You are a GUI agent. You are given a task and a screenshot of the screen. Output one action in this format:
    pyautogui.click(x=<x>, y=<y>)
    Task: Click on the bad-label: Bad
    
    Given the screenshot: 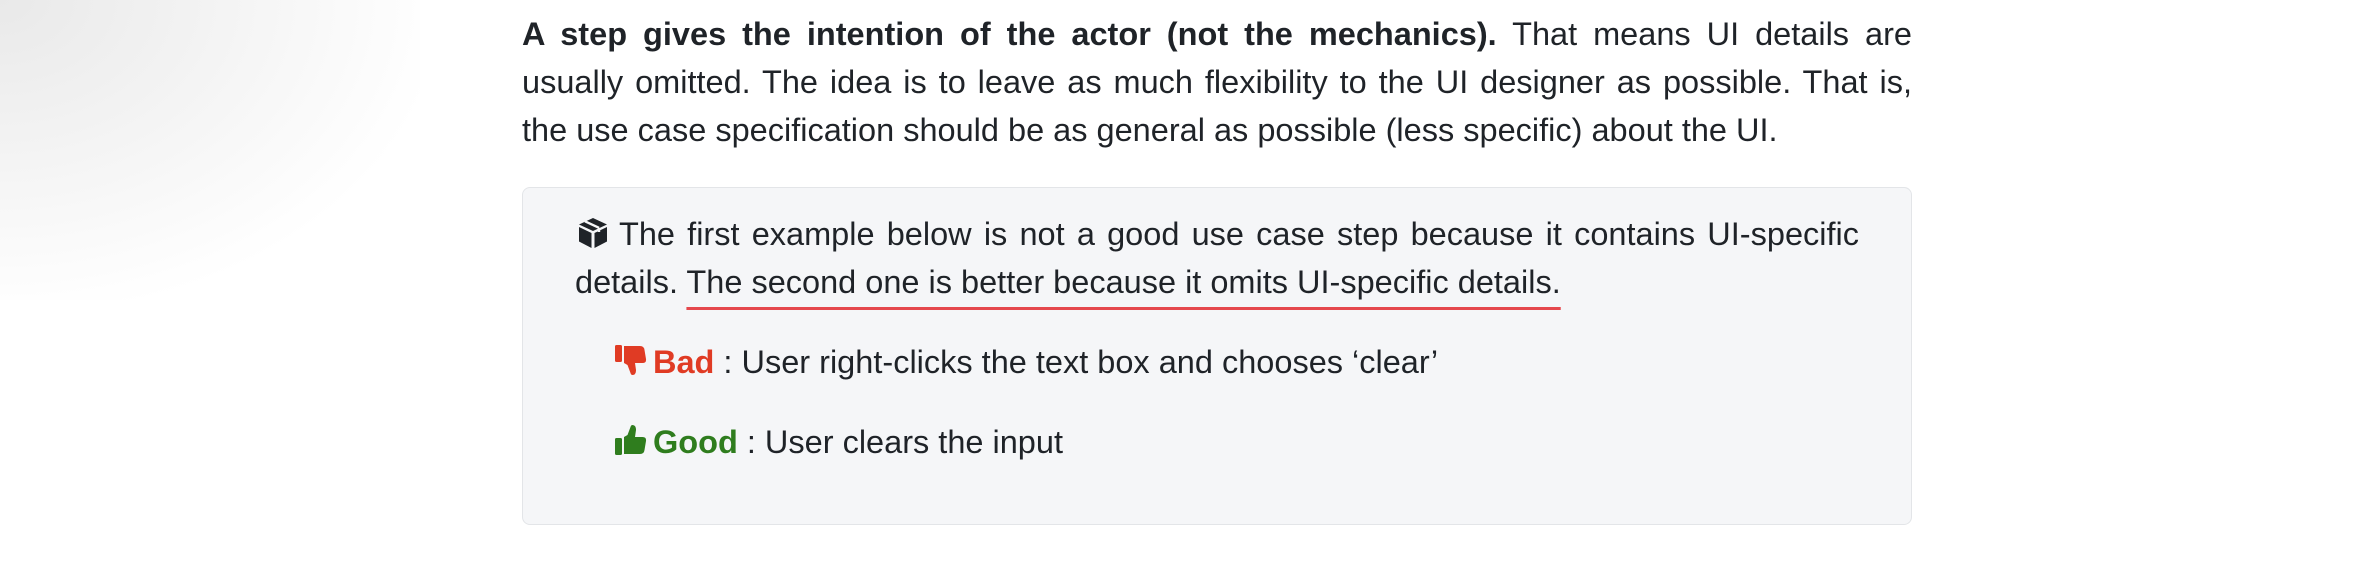 What is the action you would take?
    pyautogui.click(x=684, y=362)
    